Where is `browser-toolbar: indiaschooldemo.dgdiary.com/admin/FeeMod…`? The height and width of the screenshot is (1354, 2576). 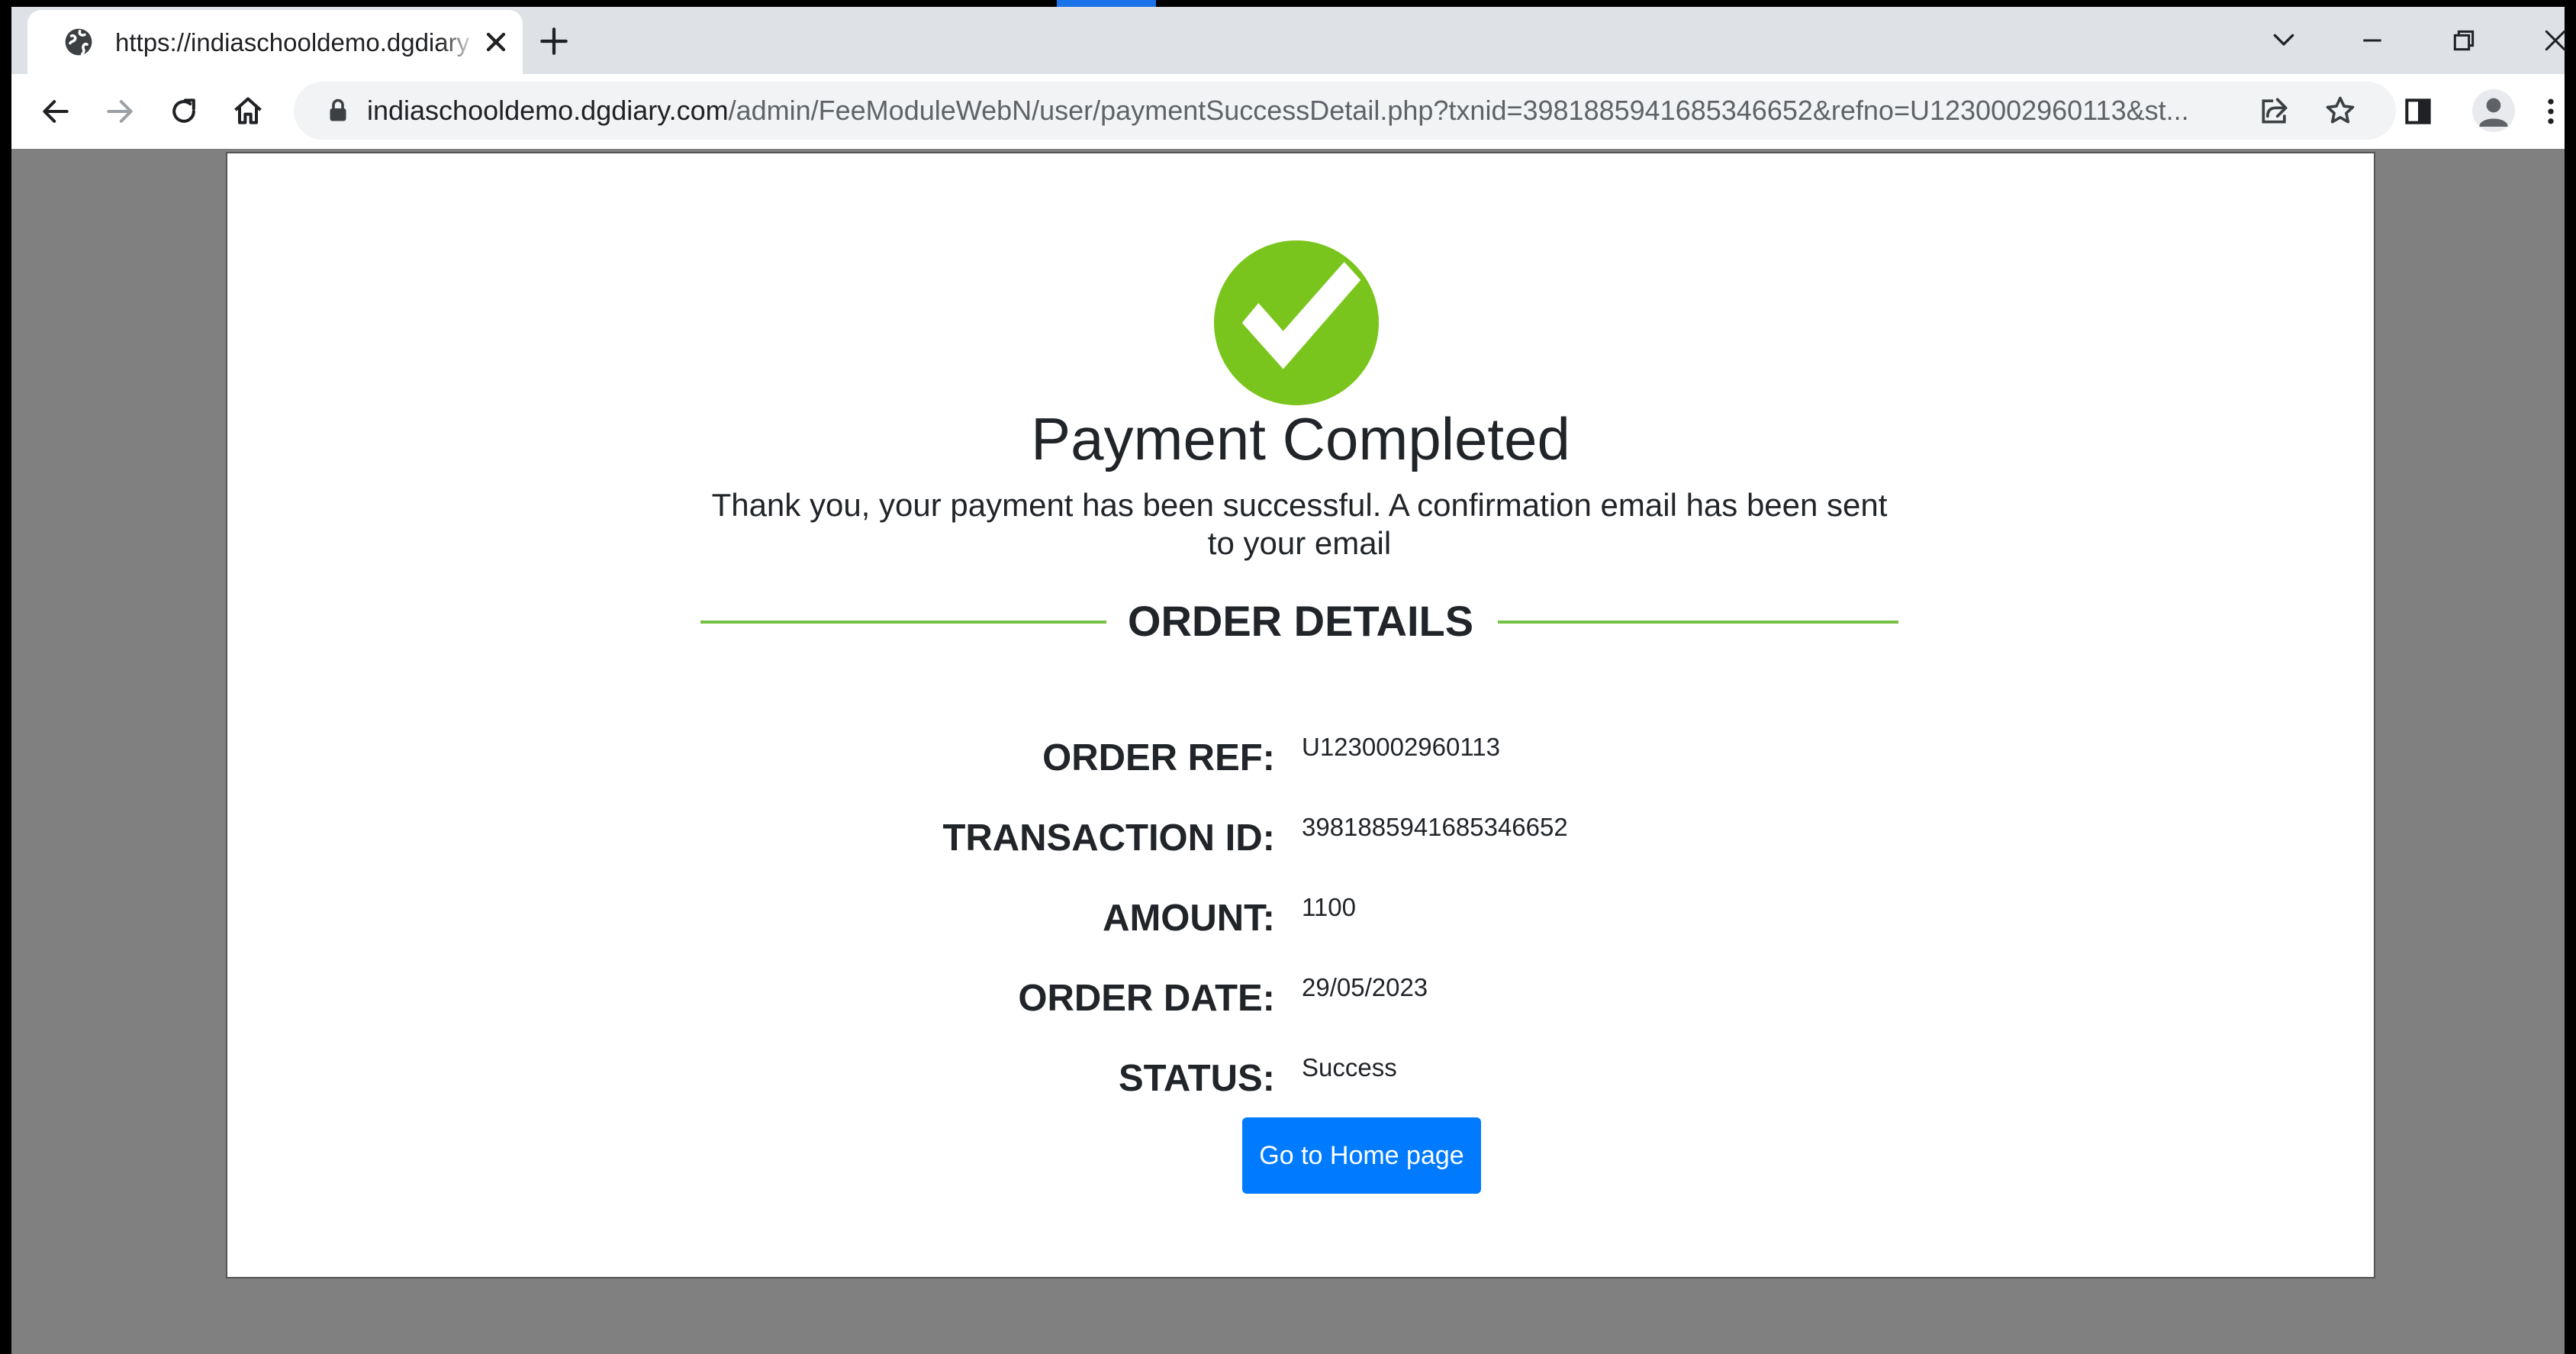
browser-toolbar: indiaschooldemo.dgdiary.com/admin/FeeMod… is located at coordinates (1288, 111).